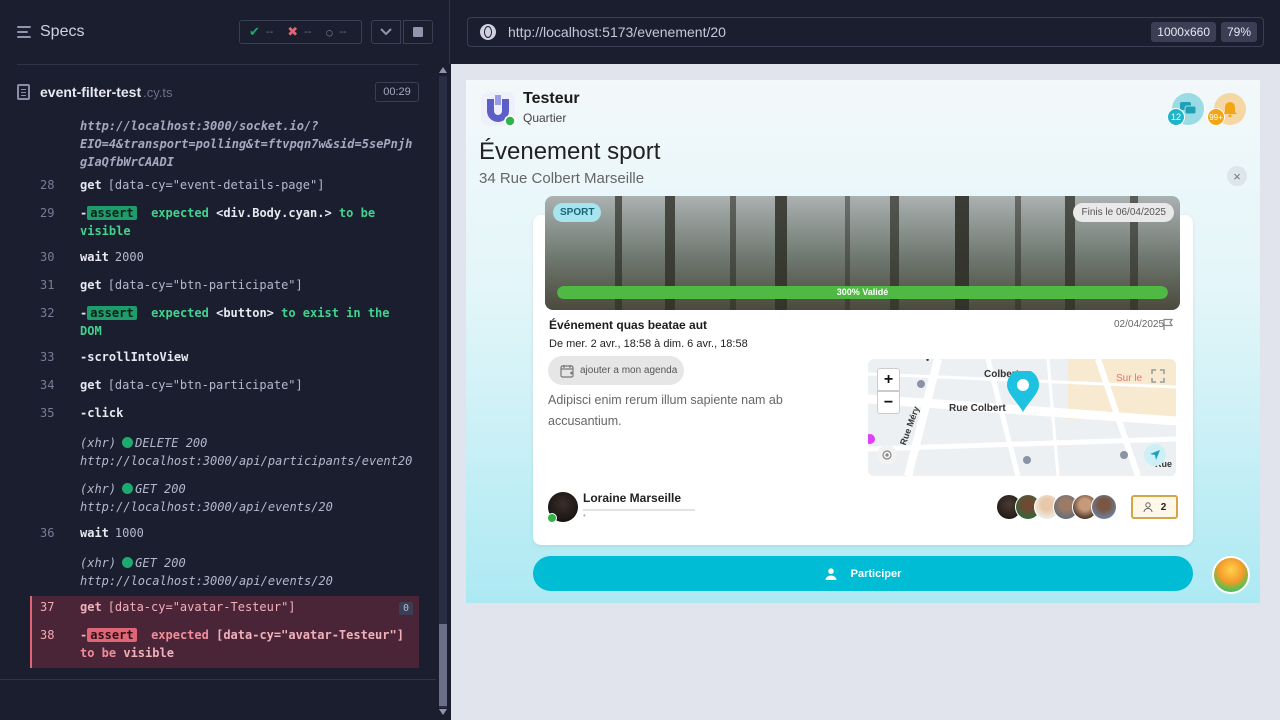  Describe the element at coordinates (1237, 176) in the screenshot. I see `close-button: ×` at that location.